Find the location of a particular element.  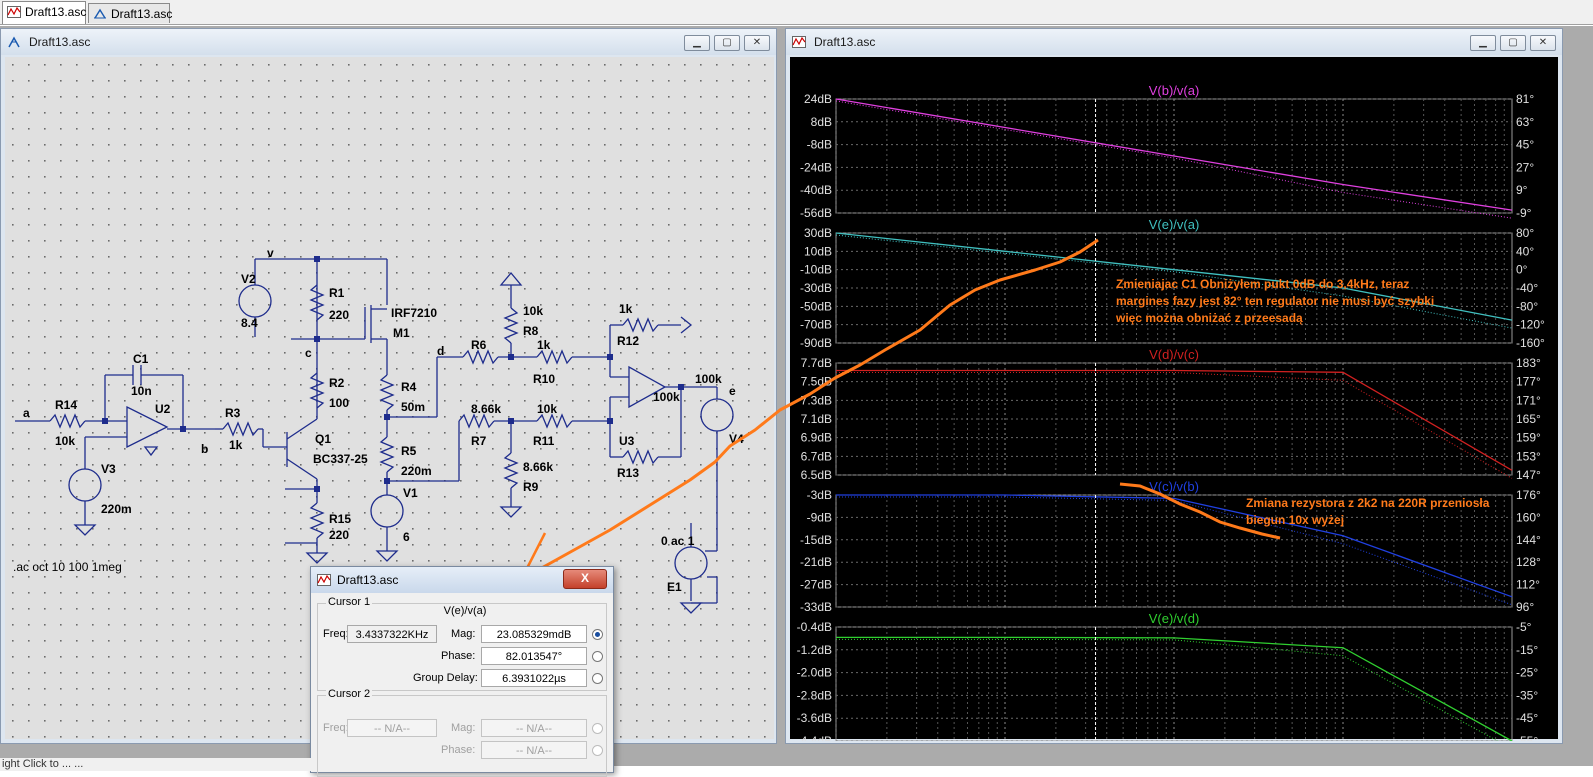

component-label: 220 is located at coordinates (339, 315).